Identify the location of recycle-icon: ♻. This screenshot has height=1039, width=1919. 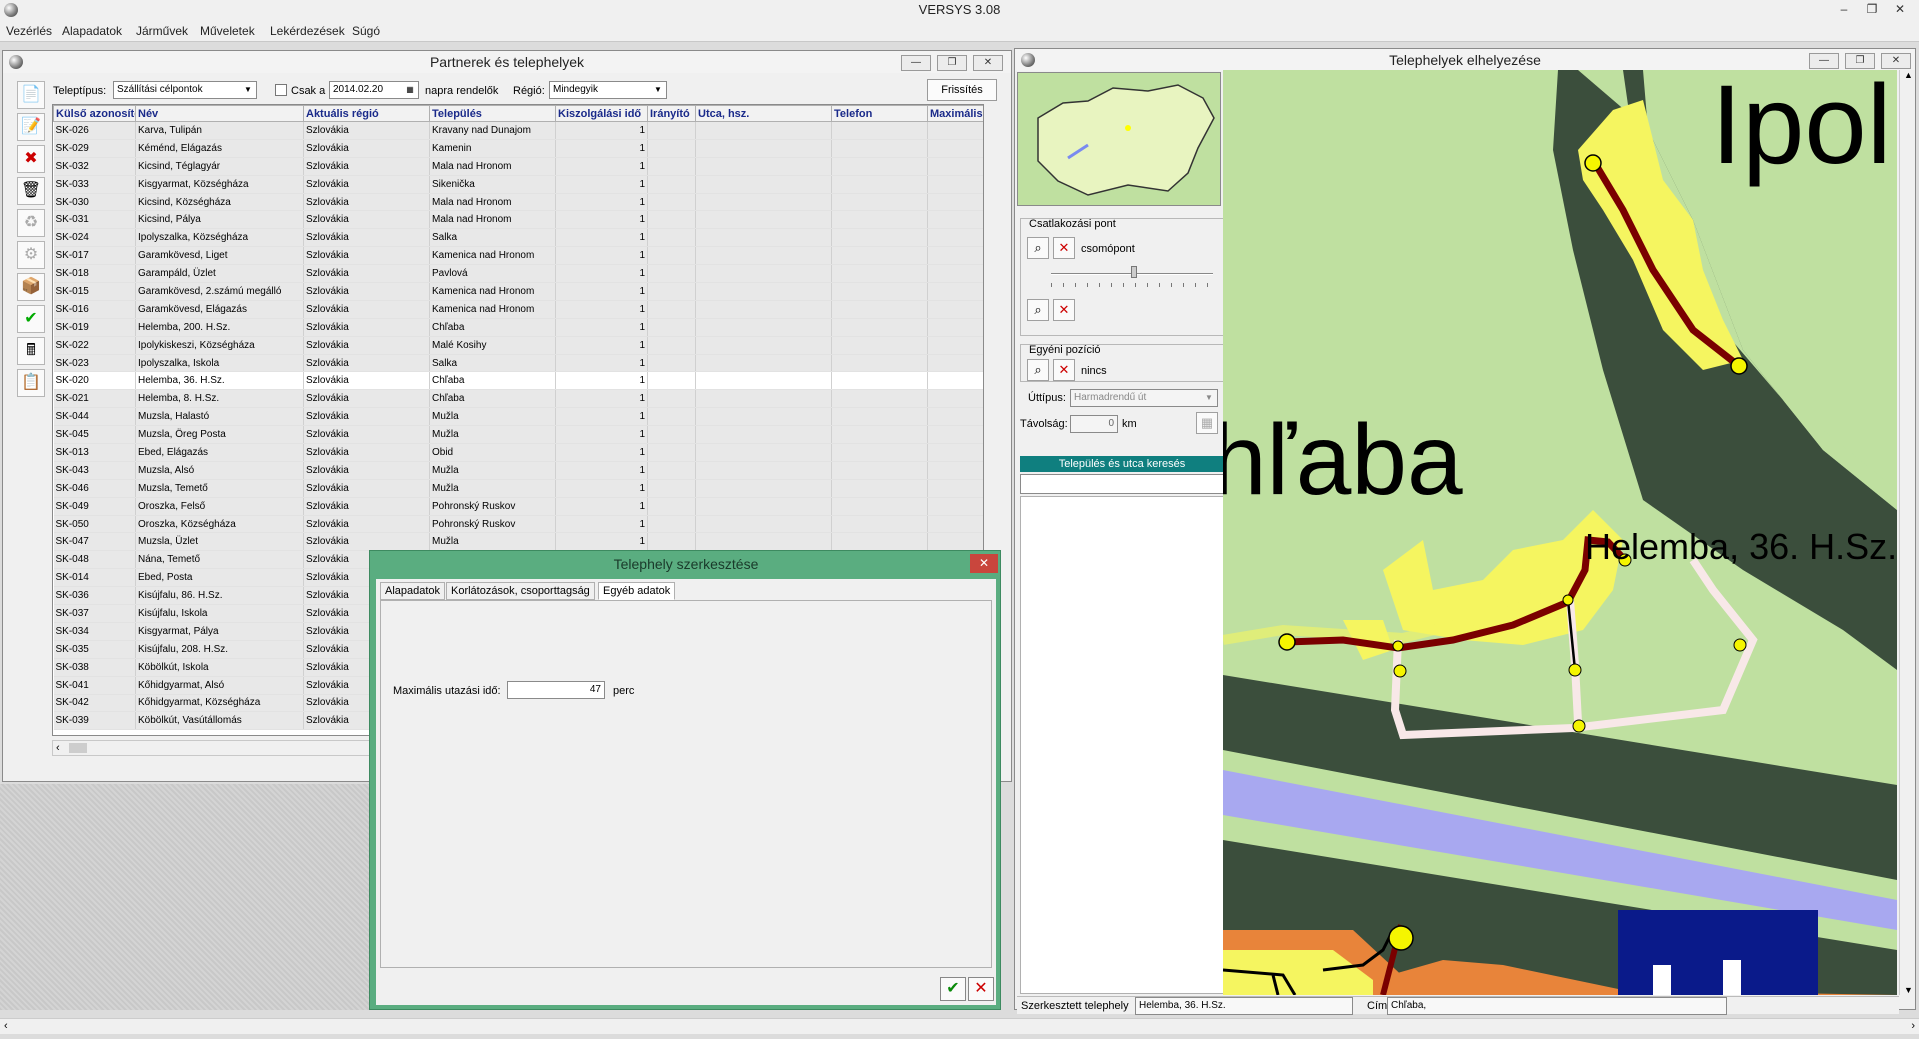
(31, 223).